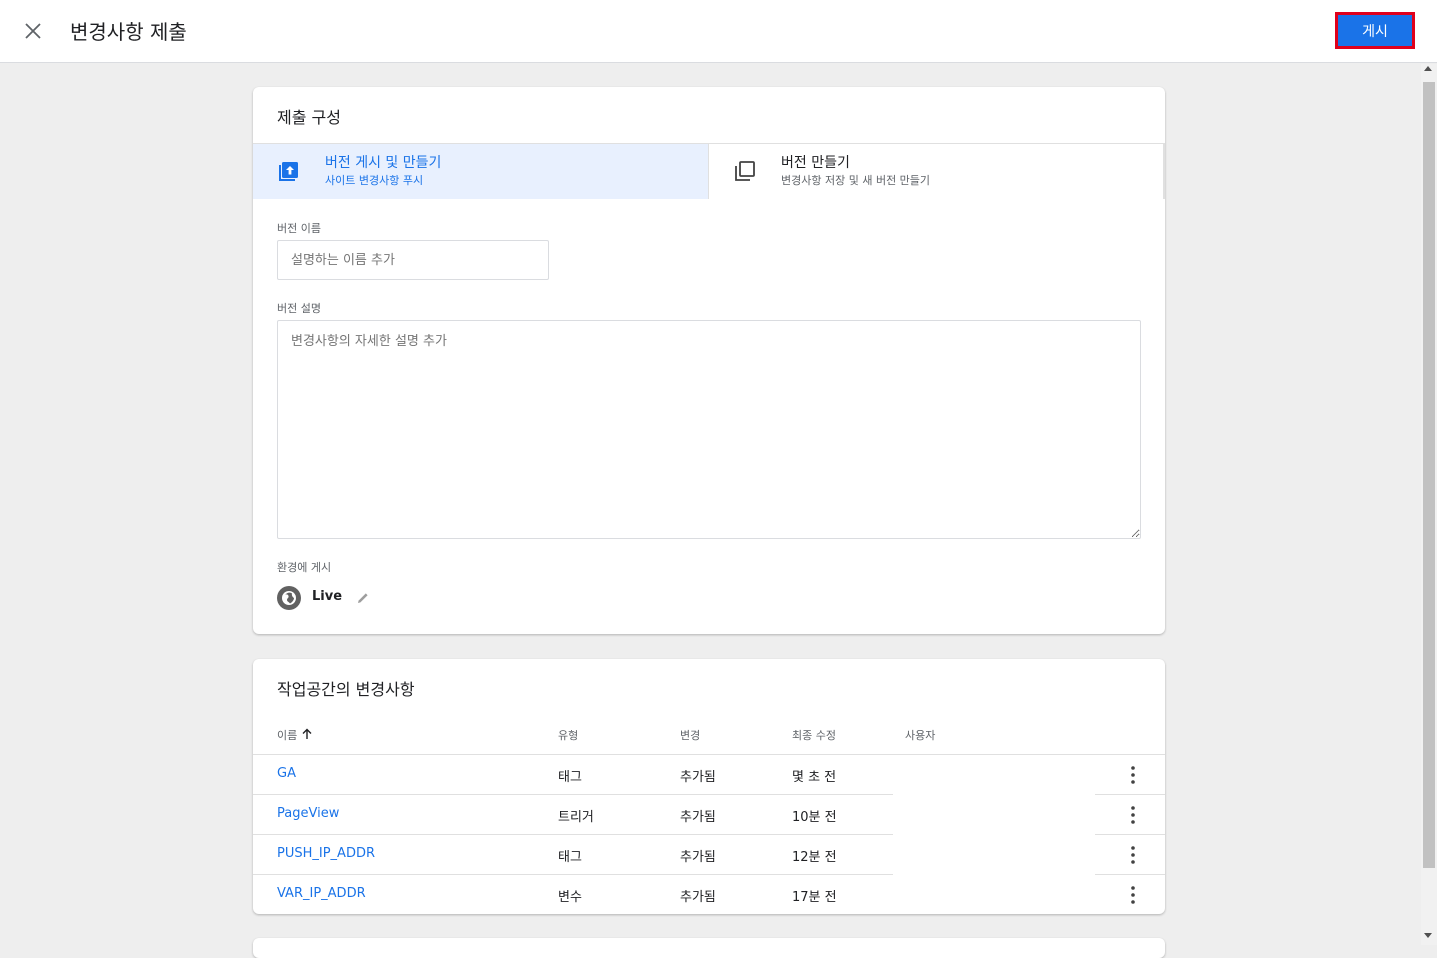 The height and width of the screenshot is (958, 1437). I want to click on row-modified: 17분 전, so click(814, 897).